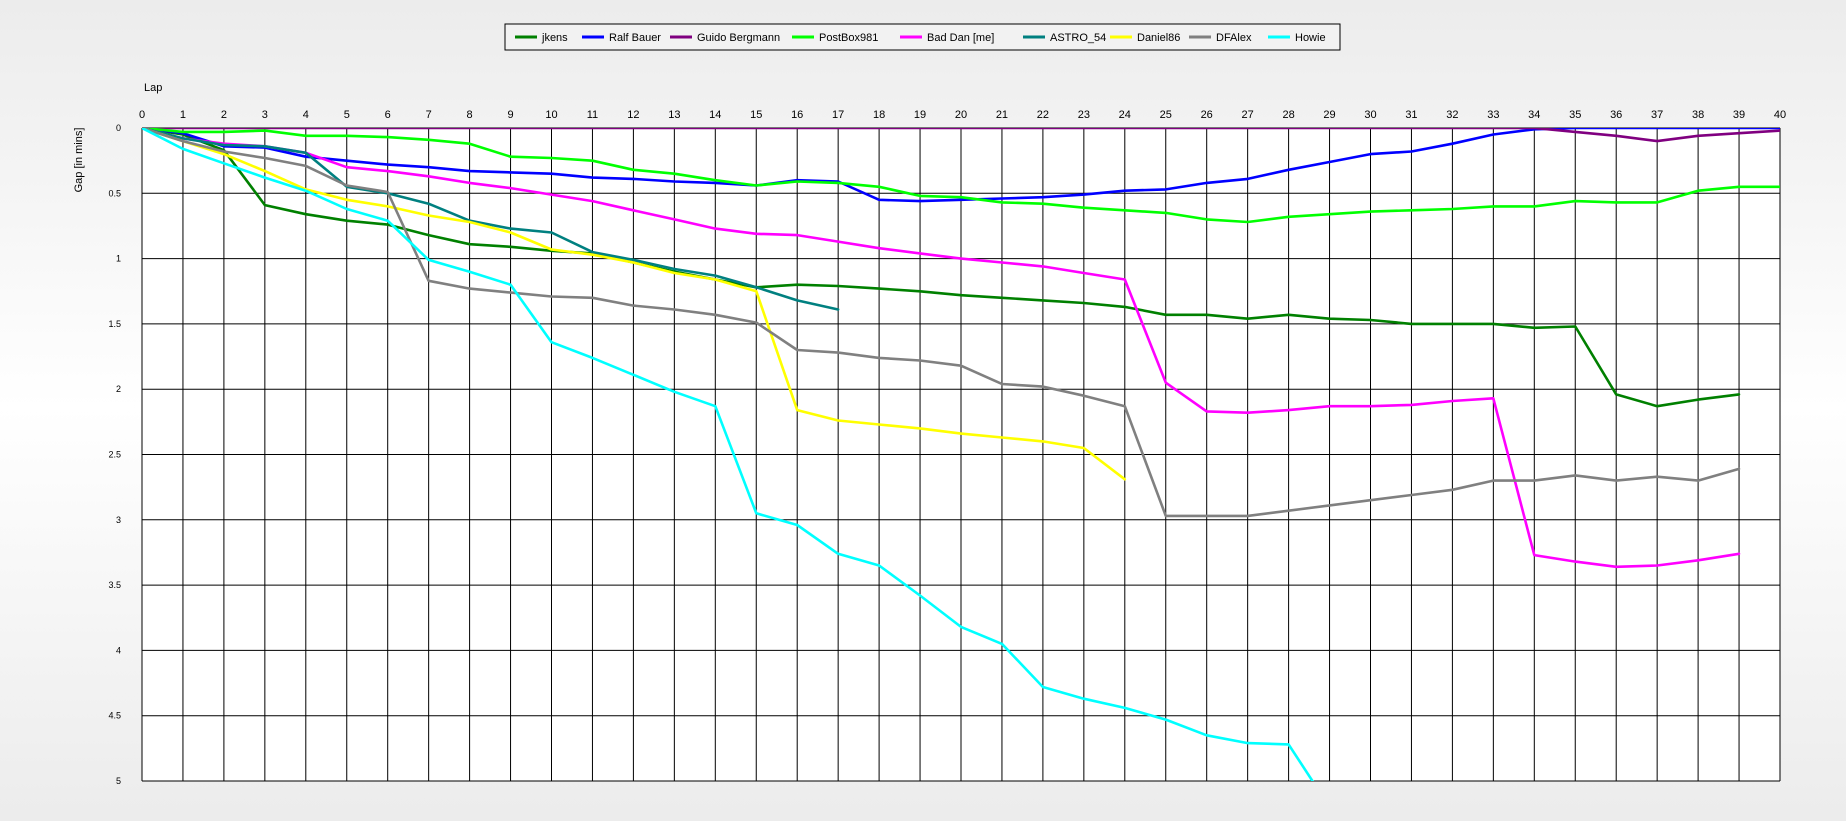 The image size is (1846, 821). Describe the element at coordinates (554, 38) in the screenshot. I see `legend-label-jkens: jkens` at that location.